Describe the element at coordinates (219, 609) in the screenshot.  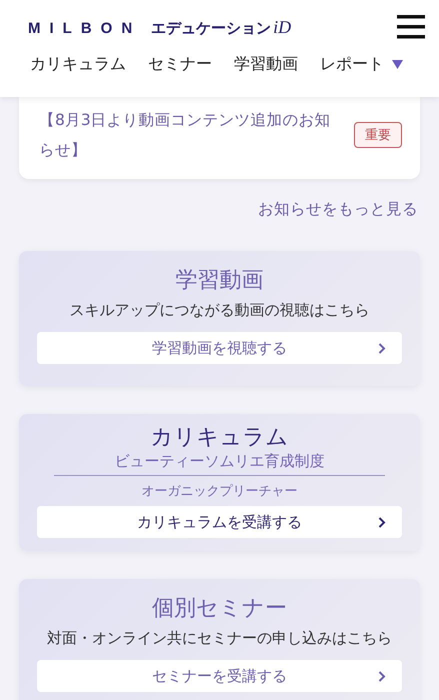
I see `card-title: 個別セミナー` at that location.